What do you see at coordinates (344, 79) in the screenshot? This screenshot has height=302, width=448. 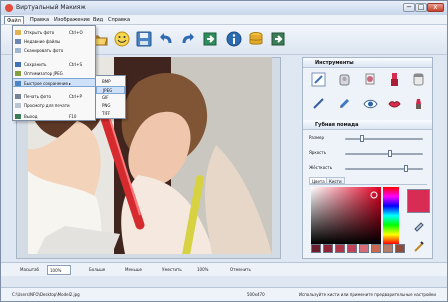 I see `powder-tool-icon` at bounding box center [344, 79].